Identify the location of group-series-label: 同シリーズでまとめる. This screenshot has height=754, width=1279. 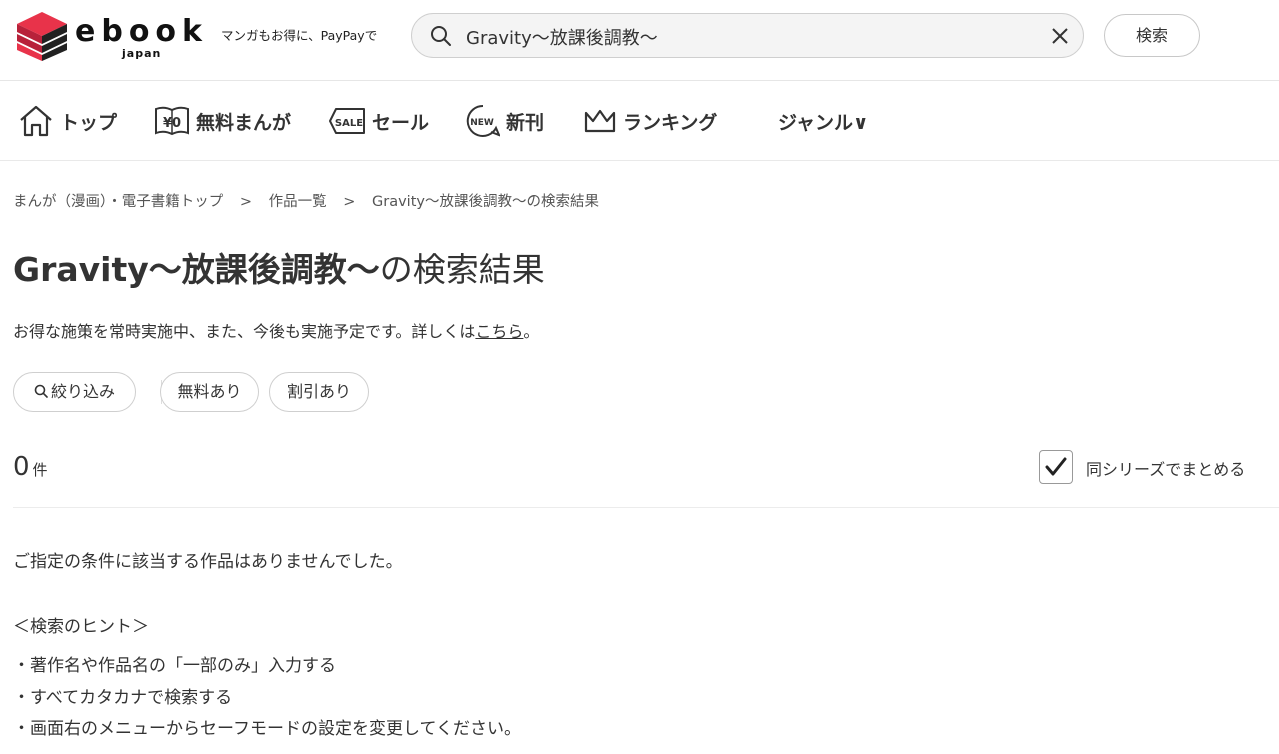
(1165, 468).